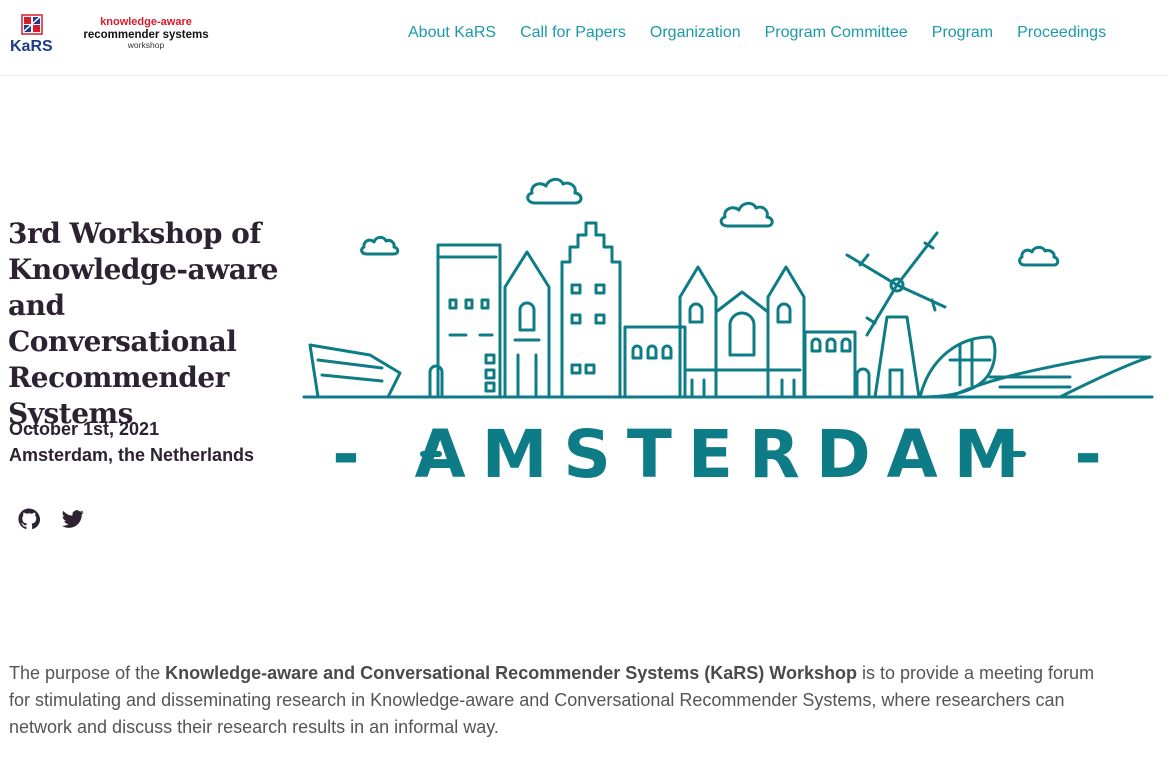 The height and width of the screenshot is (757, 1169). What do you see at coordinates (1061, 33) in the screenshot?
I see `nav-proceedings: Proceedings` at bounding box center [1061, 33].